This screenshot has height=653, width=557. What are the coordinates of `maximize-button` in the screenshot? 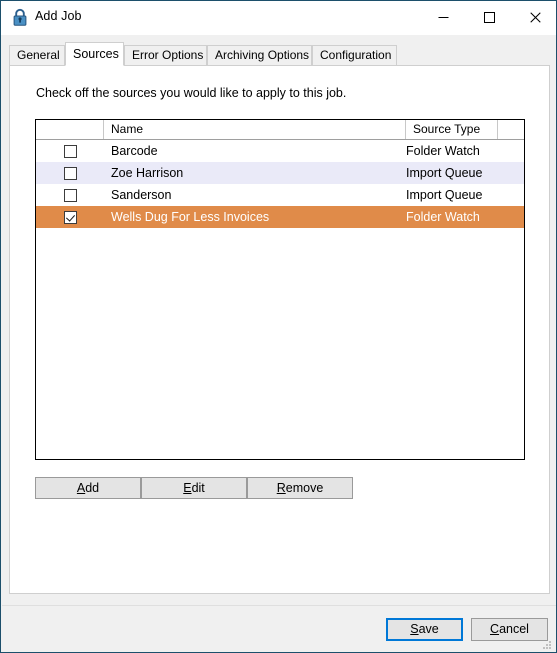 It's located at (489, 17).